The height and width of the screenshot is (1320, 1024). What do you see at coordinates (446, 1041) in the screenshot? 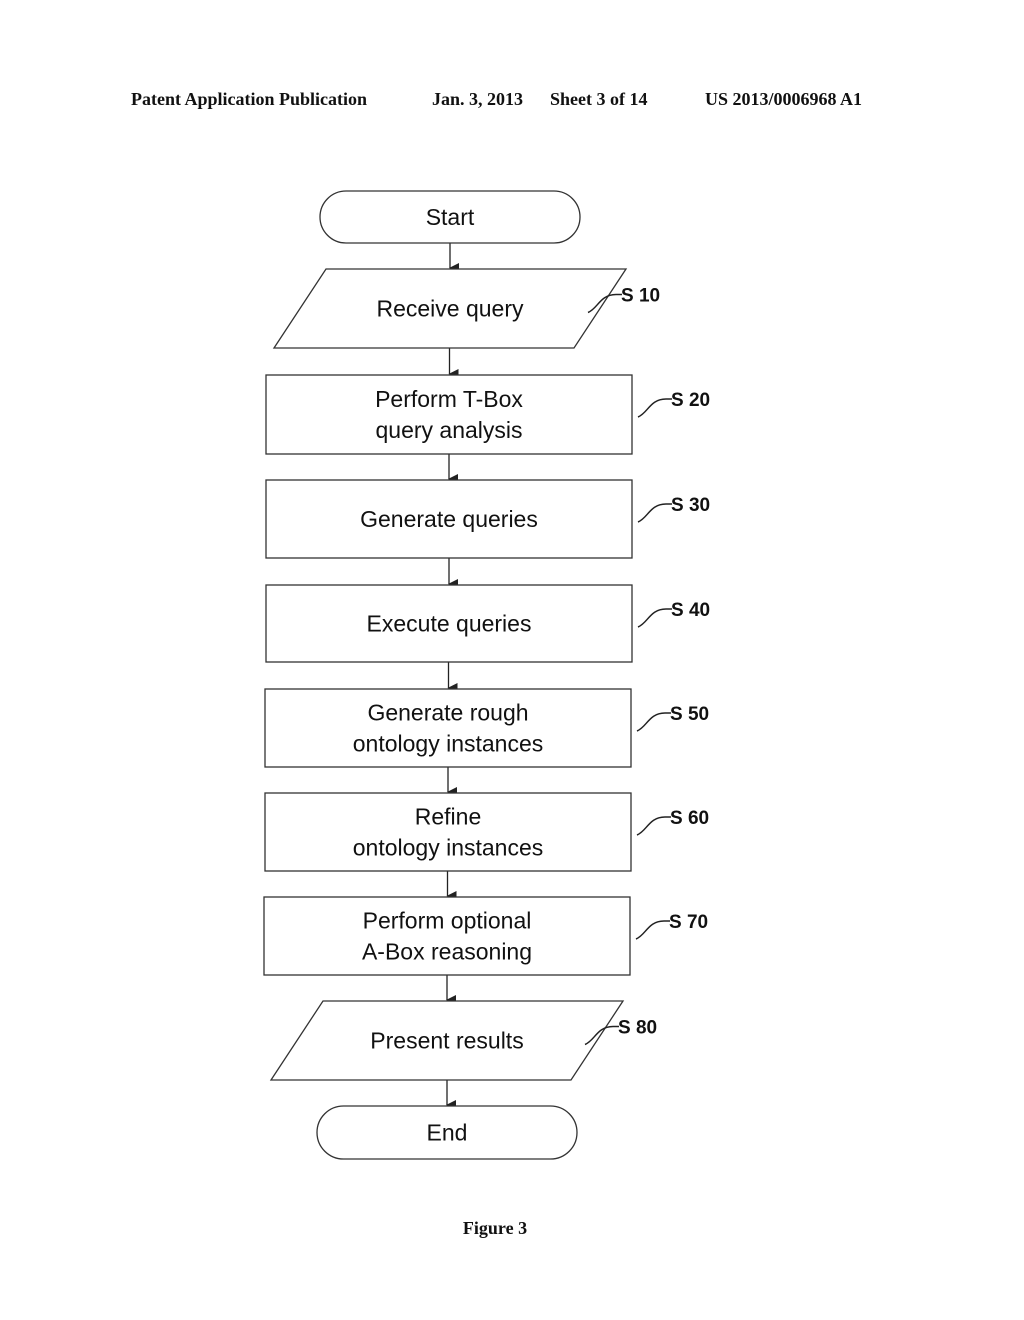
I see `node-label: Present results` at bounding box center [446, 1041].